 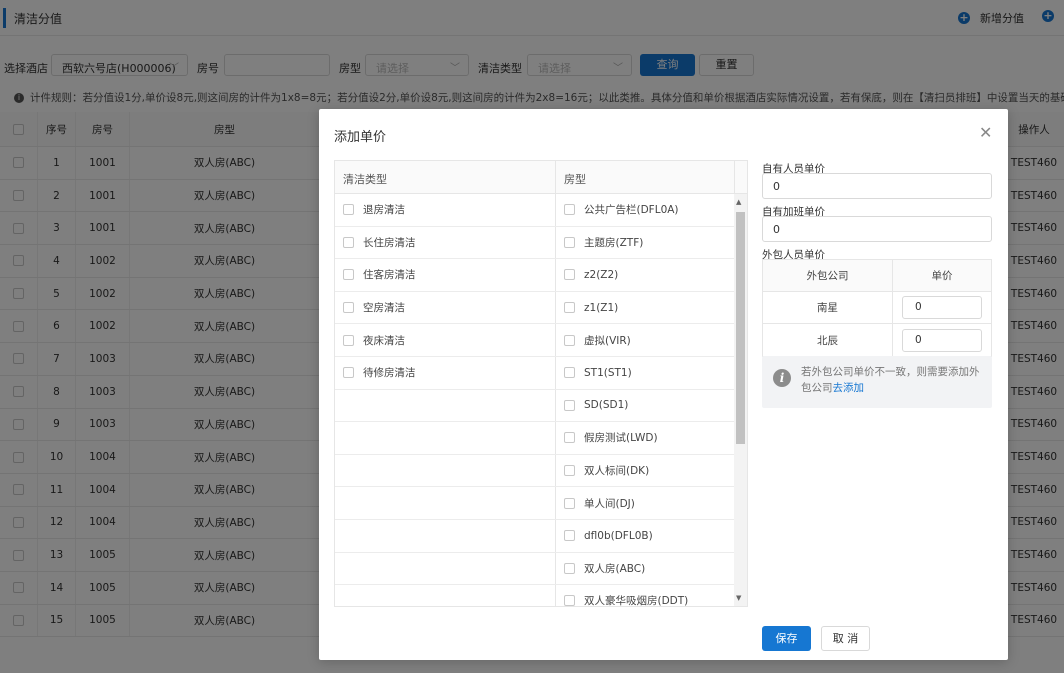 I want to click on dialog-title: 添加单价, so click(x=360, y=137).